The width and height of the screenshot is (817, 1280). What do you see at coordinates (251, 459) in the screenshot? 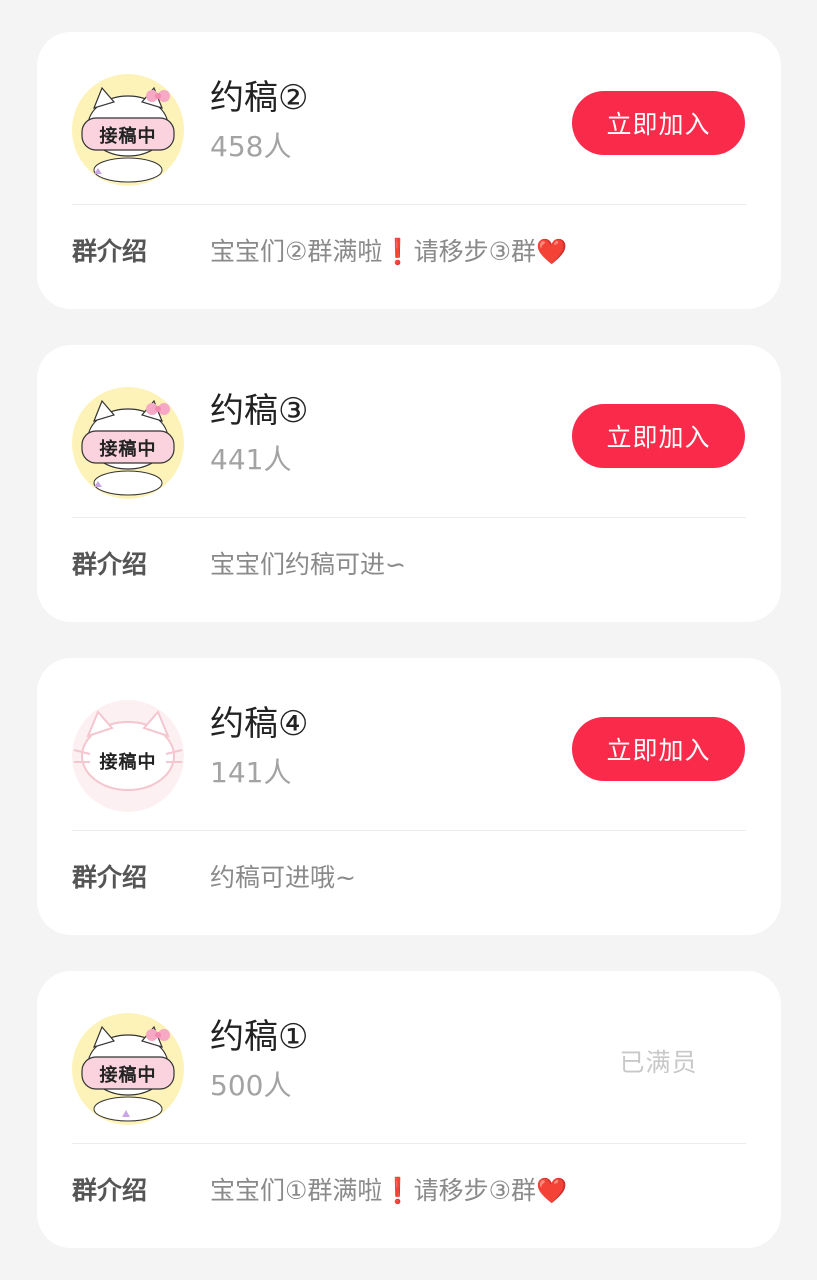
I see `member-count: 441人` at bounding box center [251, 459].